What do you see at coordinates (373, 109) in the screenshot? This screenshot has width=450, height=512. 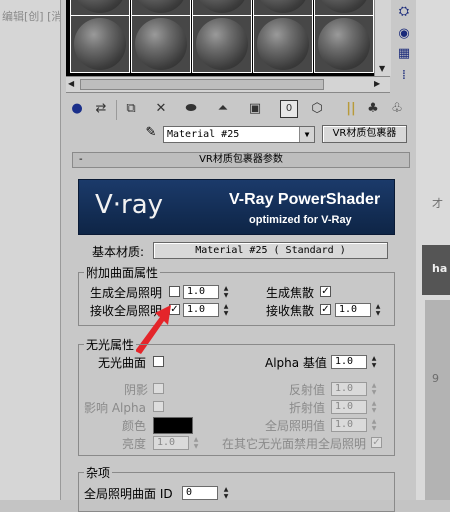 I see `go-to-parent-icon: ♣` at bounding box center [373, 109].